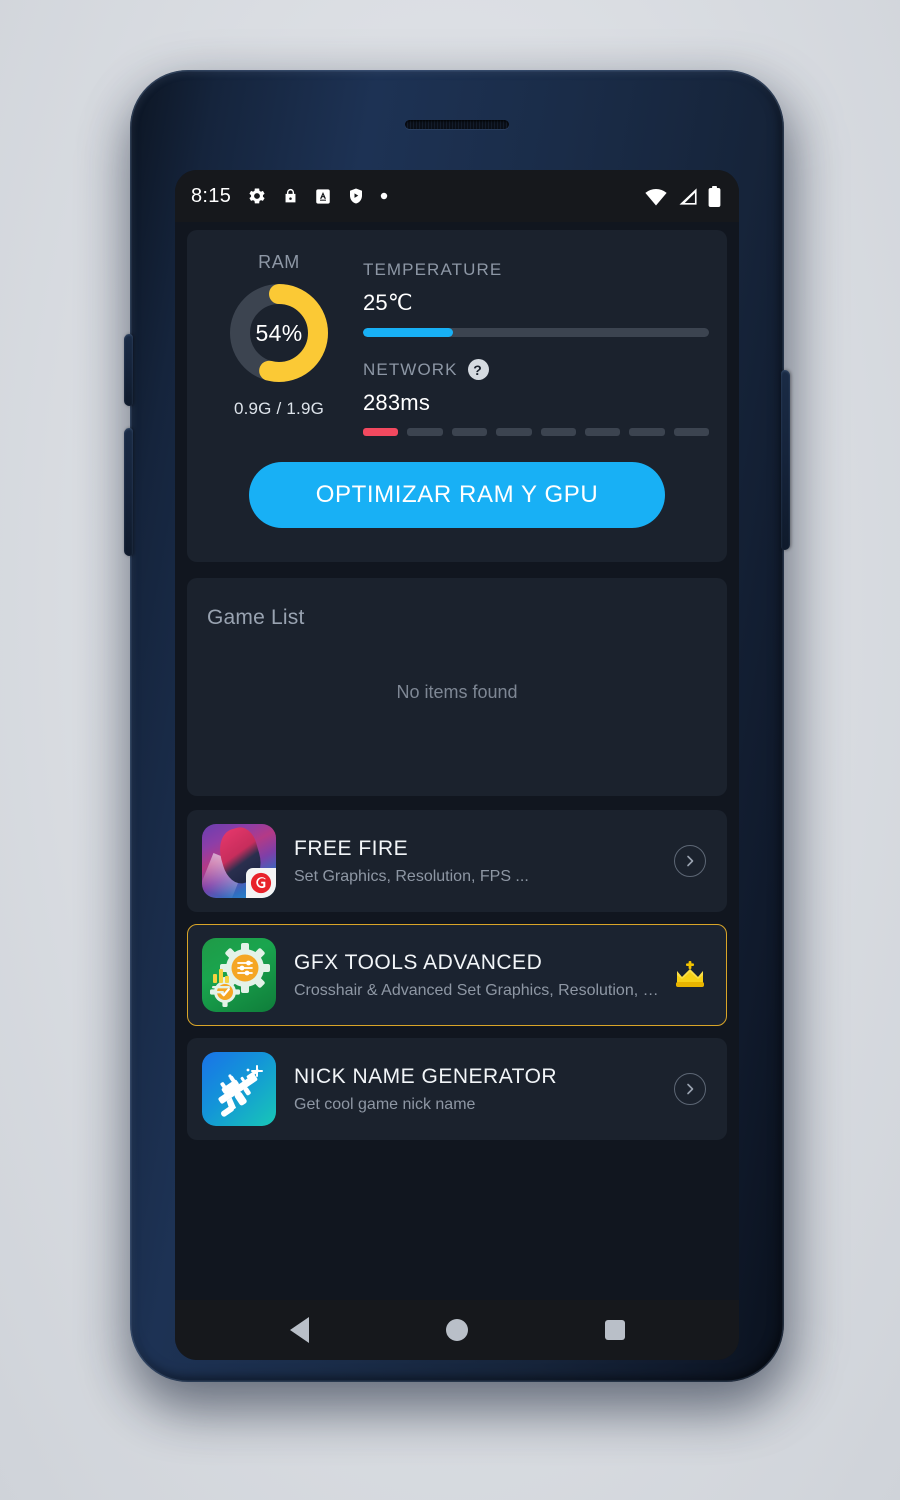  I want to click on free-fire-icon, so click(239, 861).